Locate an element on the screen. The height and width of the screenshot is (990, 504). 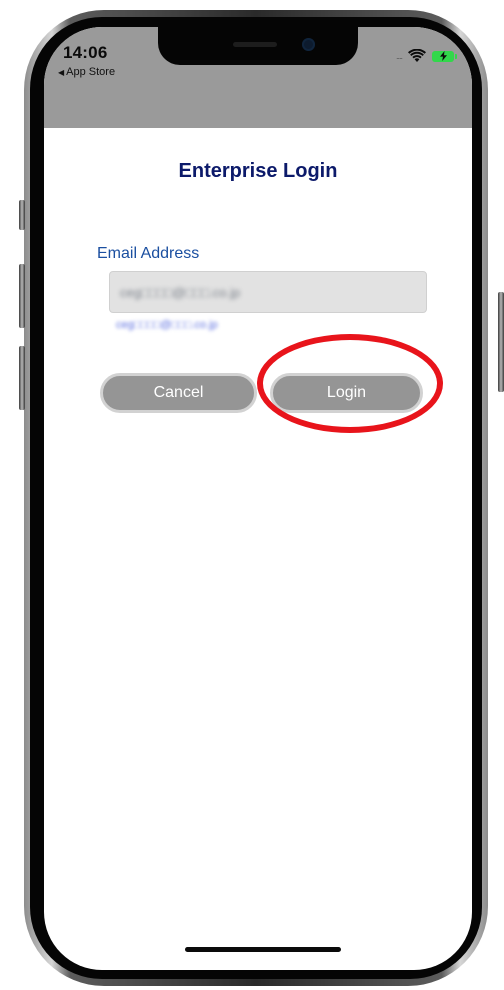
silent-switch is located at coordinates (22, 215).